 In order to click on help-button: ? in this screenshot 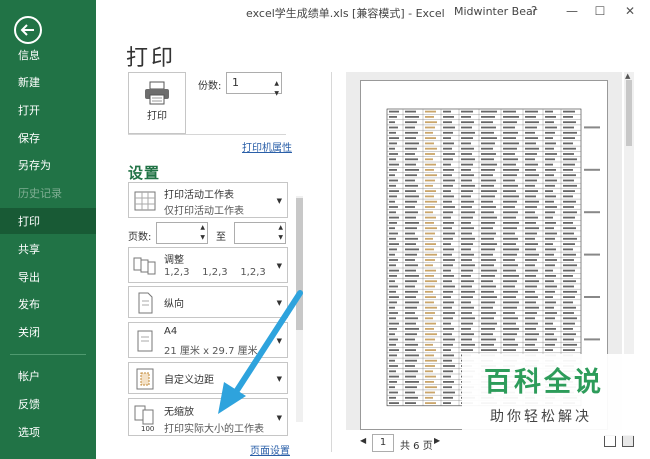, I will do `click(534, 11)`.